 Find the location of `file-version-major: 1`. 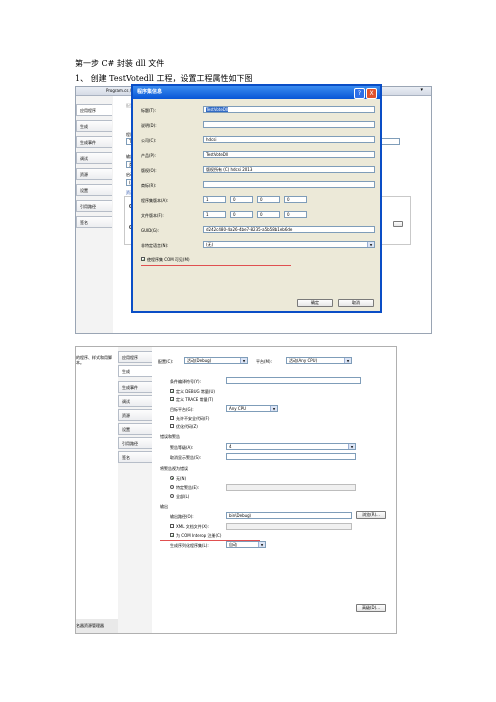

file-version-major: 1 is located at coordinates (214, 214).